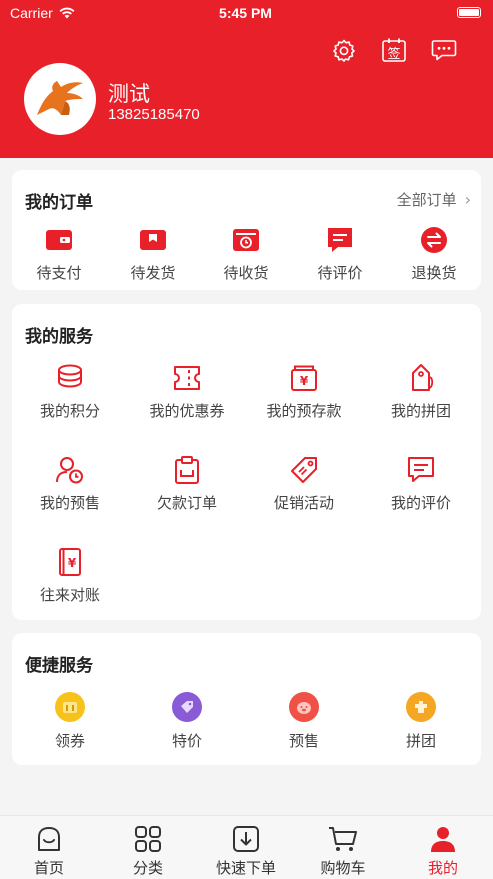 The height and width of the screenshot is (879, 493). What do you see at coordinates (304, 470) in the screenshot?
I see `promo-tag-icon` at bounding box center [304, 470].